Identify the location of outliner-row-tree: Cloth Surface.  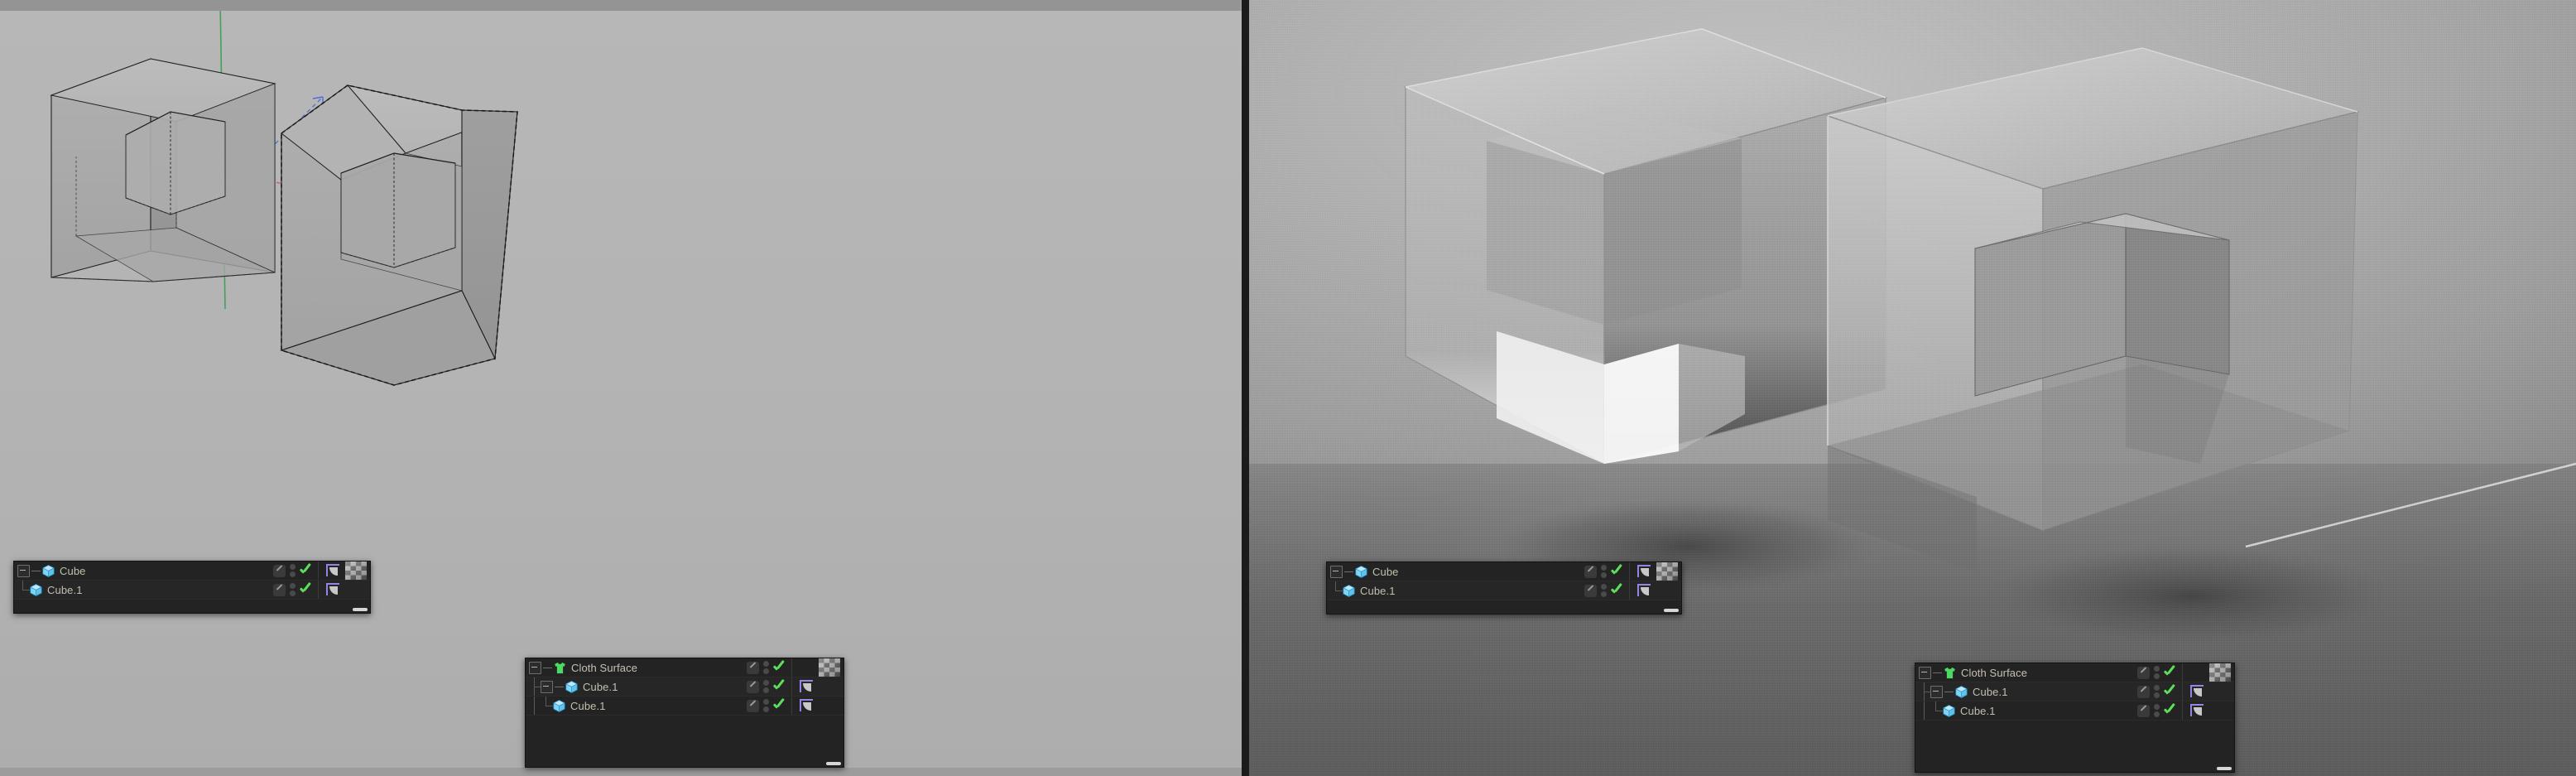
(2026, 673).